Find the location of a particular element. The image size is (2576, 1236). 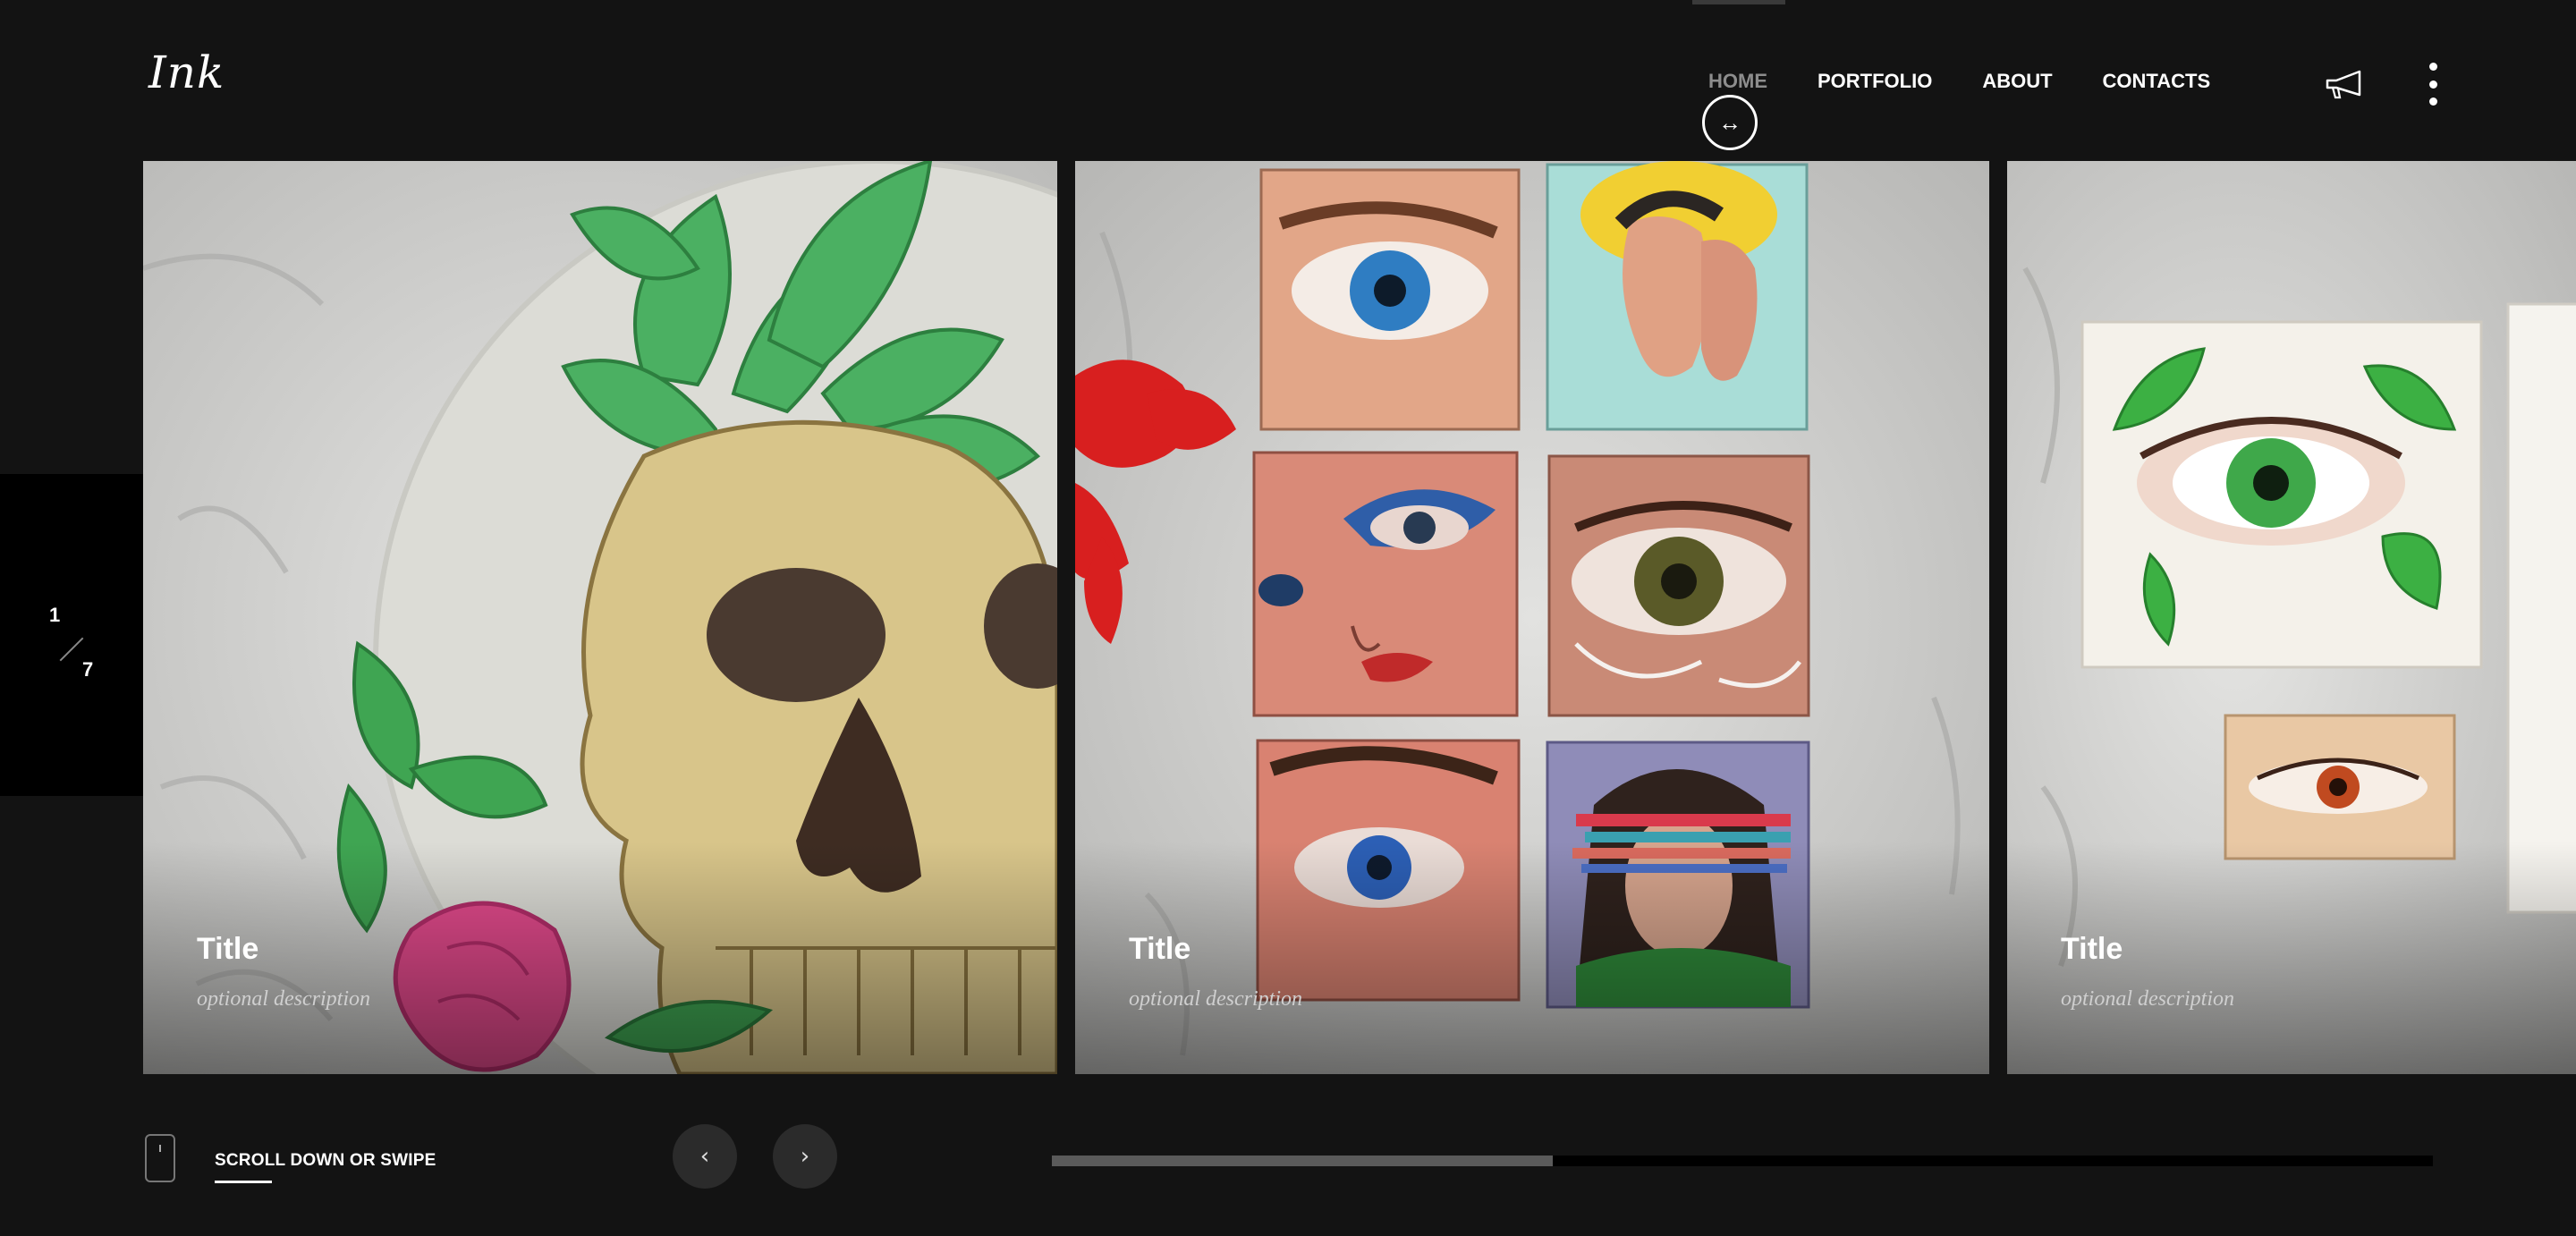

phone-swipe-icon is located at coordinates (160, 1158).